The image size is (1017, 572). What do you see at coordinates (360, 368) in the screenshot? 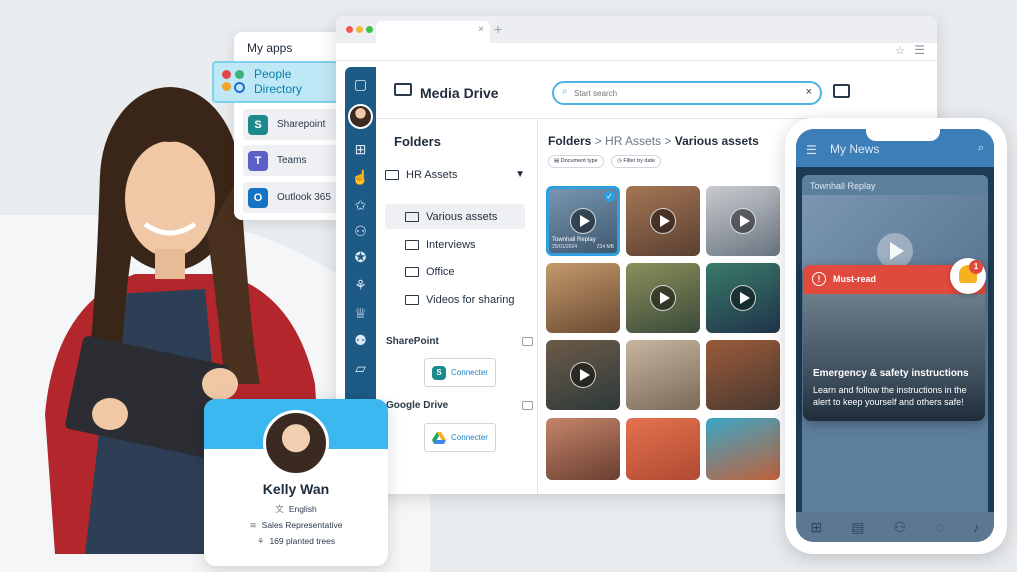
I see `folder-icon: ▱` at bounding box center [360, 368].